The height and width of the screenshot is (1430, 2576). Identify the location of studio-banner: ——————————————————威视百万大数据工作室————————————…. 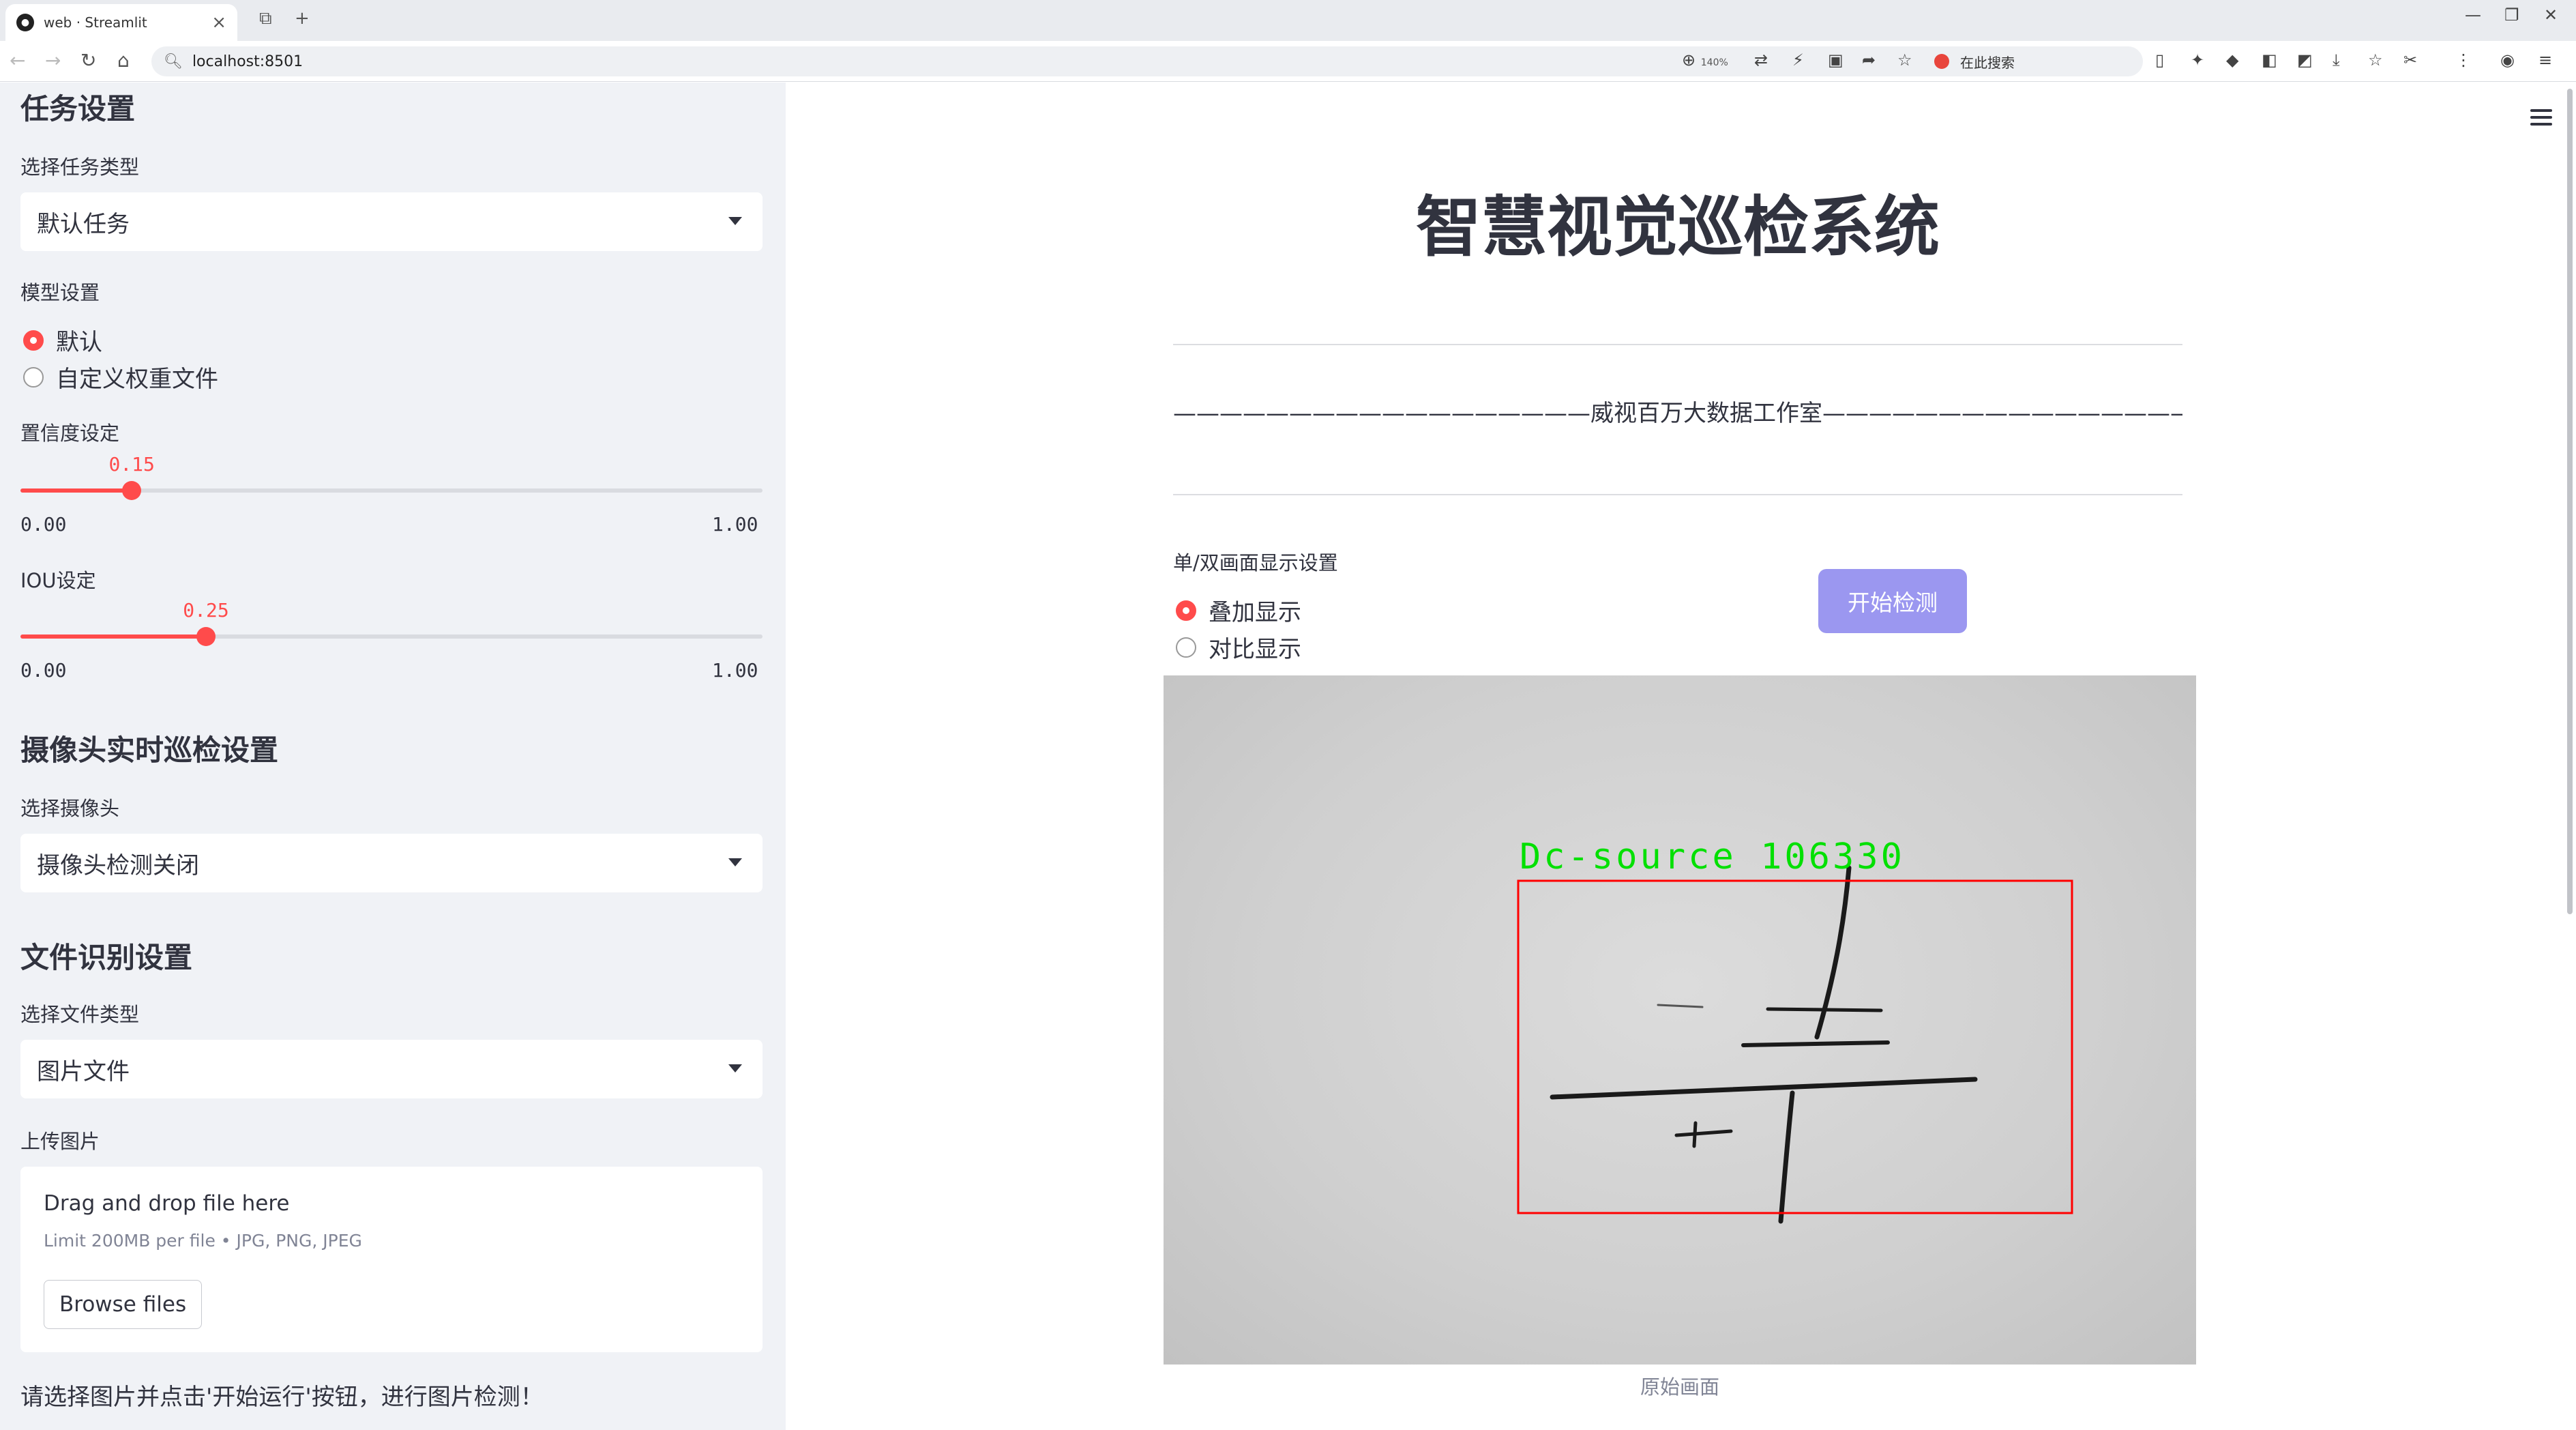
(1677, 413).